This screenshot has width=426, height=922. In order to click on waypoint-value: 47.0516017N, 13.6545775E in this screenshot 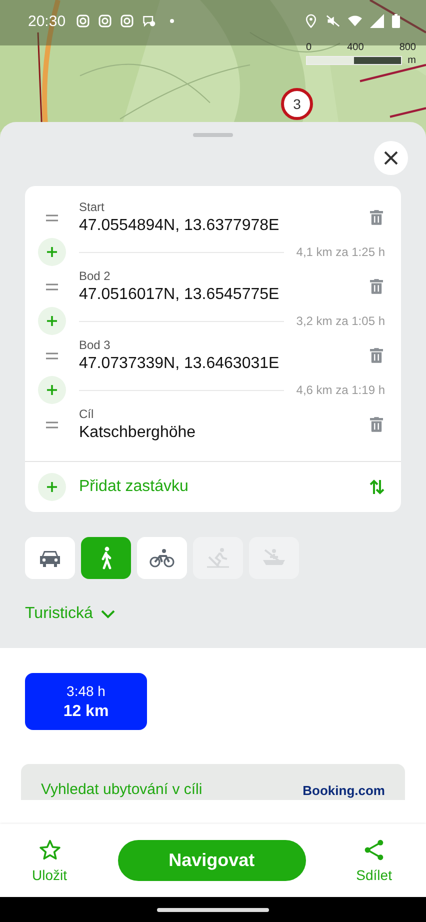, I will do `click(224, 295)`.